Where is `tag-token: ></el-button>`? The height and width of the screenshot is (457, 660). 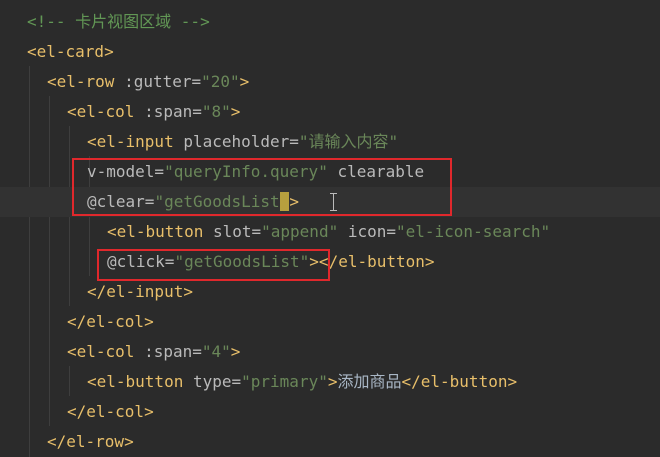
tag-token: ></el-button> is located at coordinates (372, 261).